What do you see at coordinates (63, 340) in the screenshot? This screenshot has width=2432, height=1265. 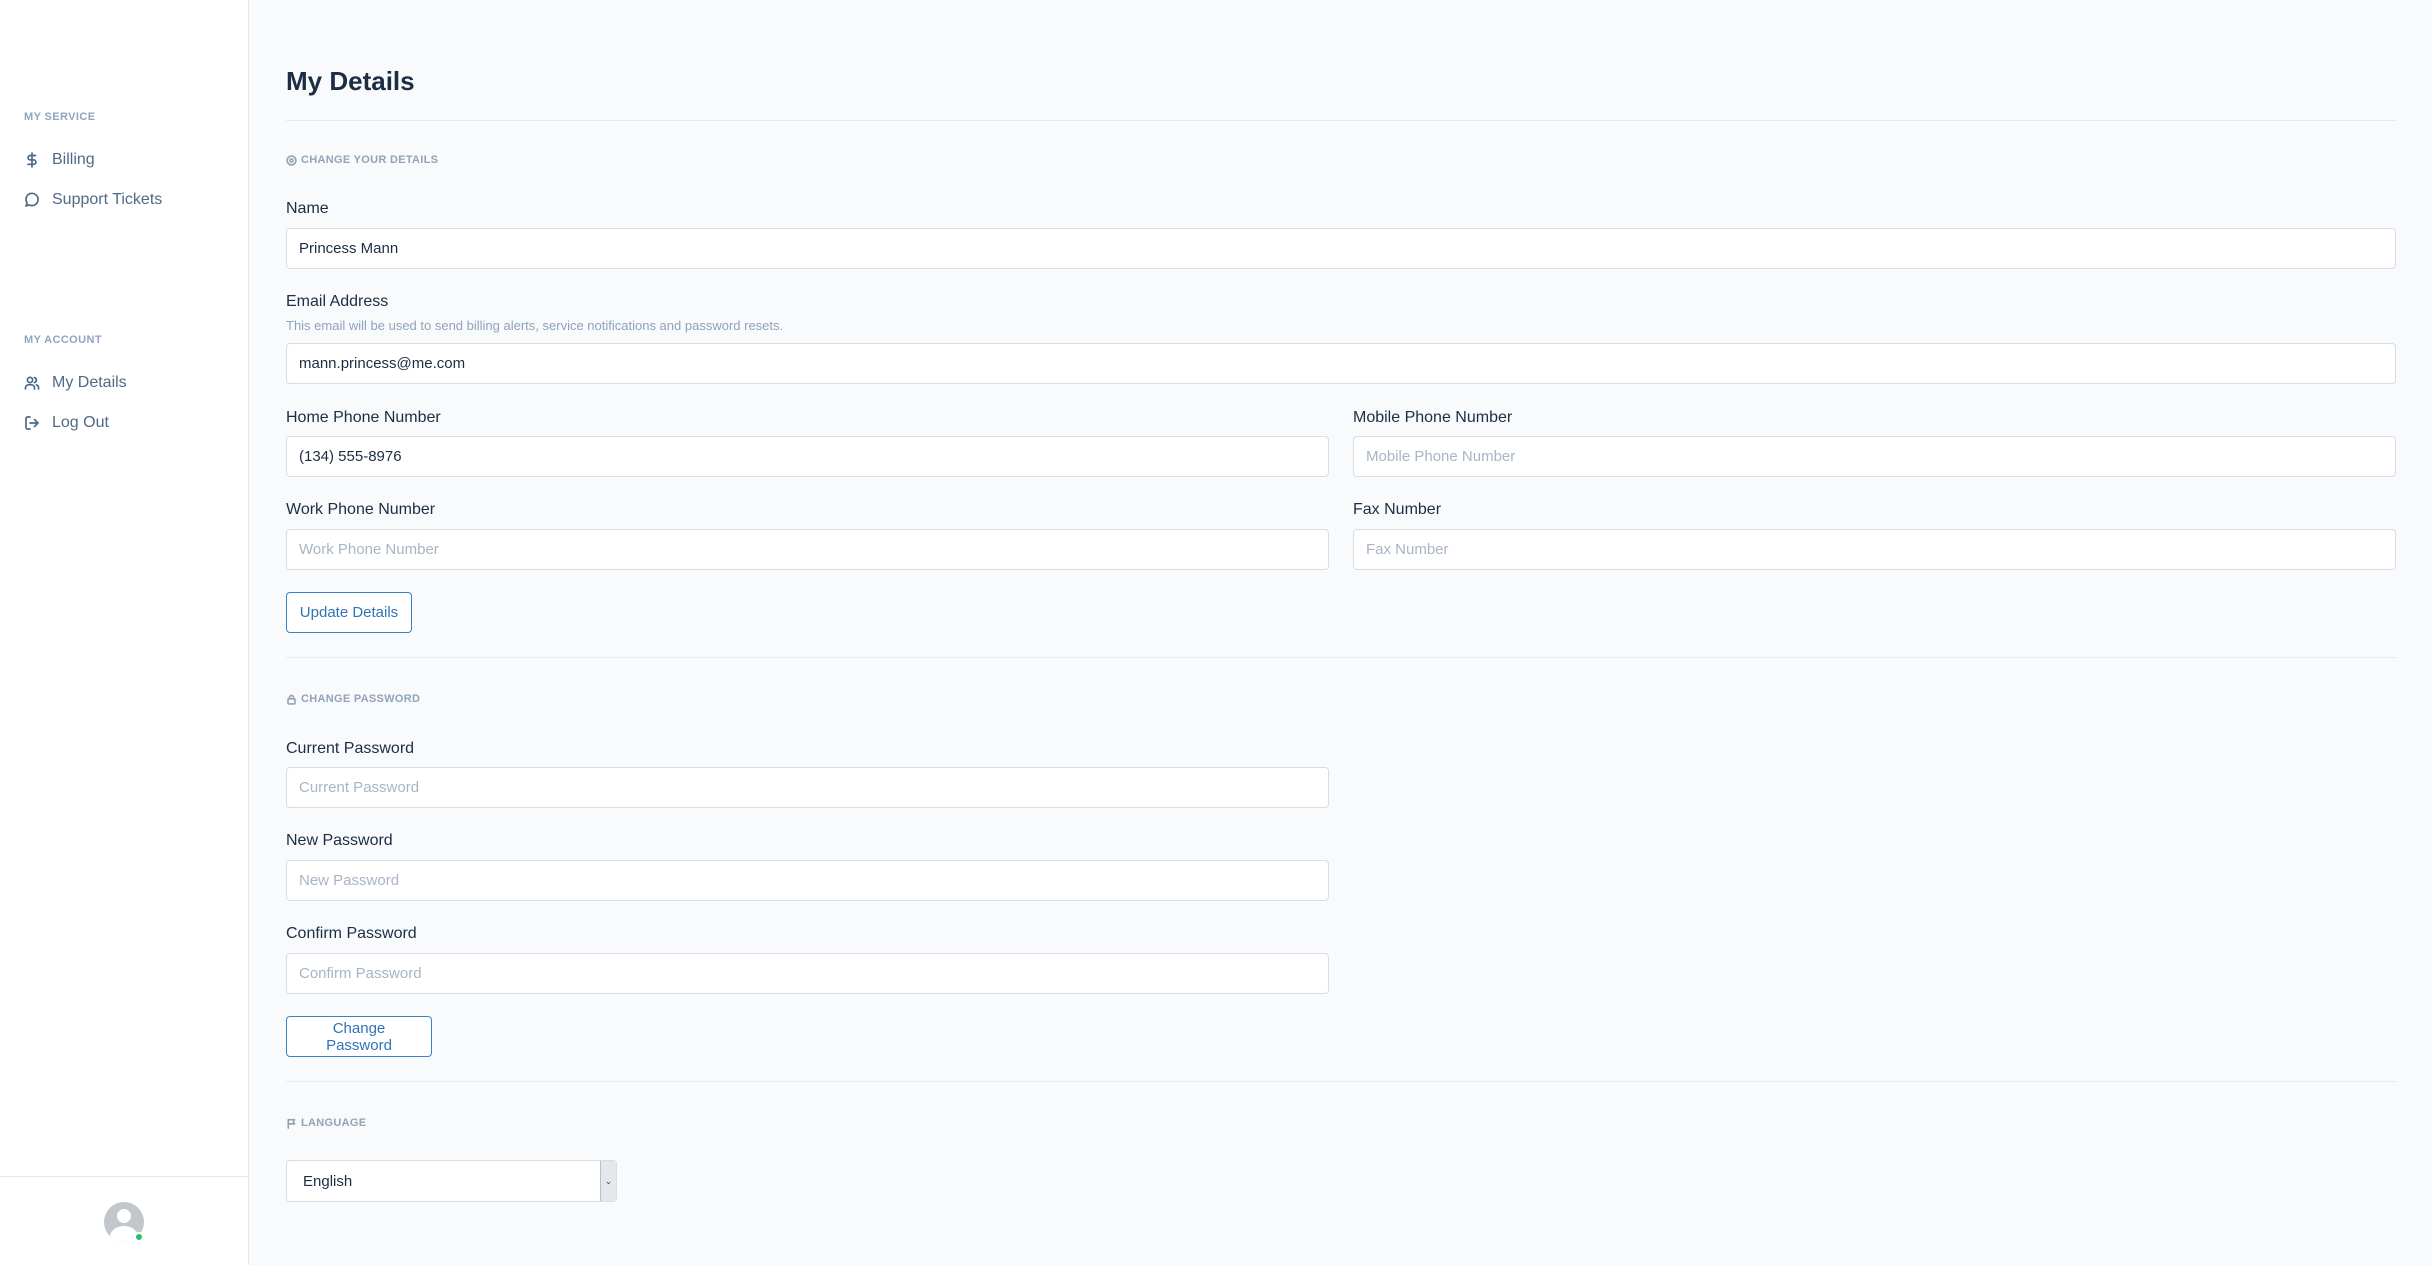 I see `sidebar-section-my-account: MY ACCOUNT` at bounding box center [63, 340].